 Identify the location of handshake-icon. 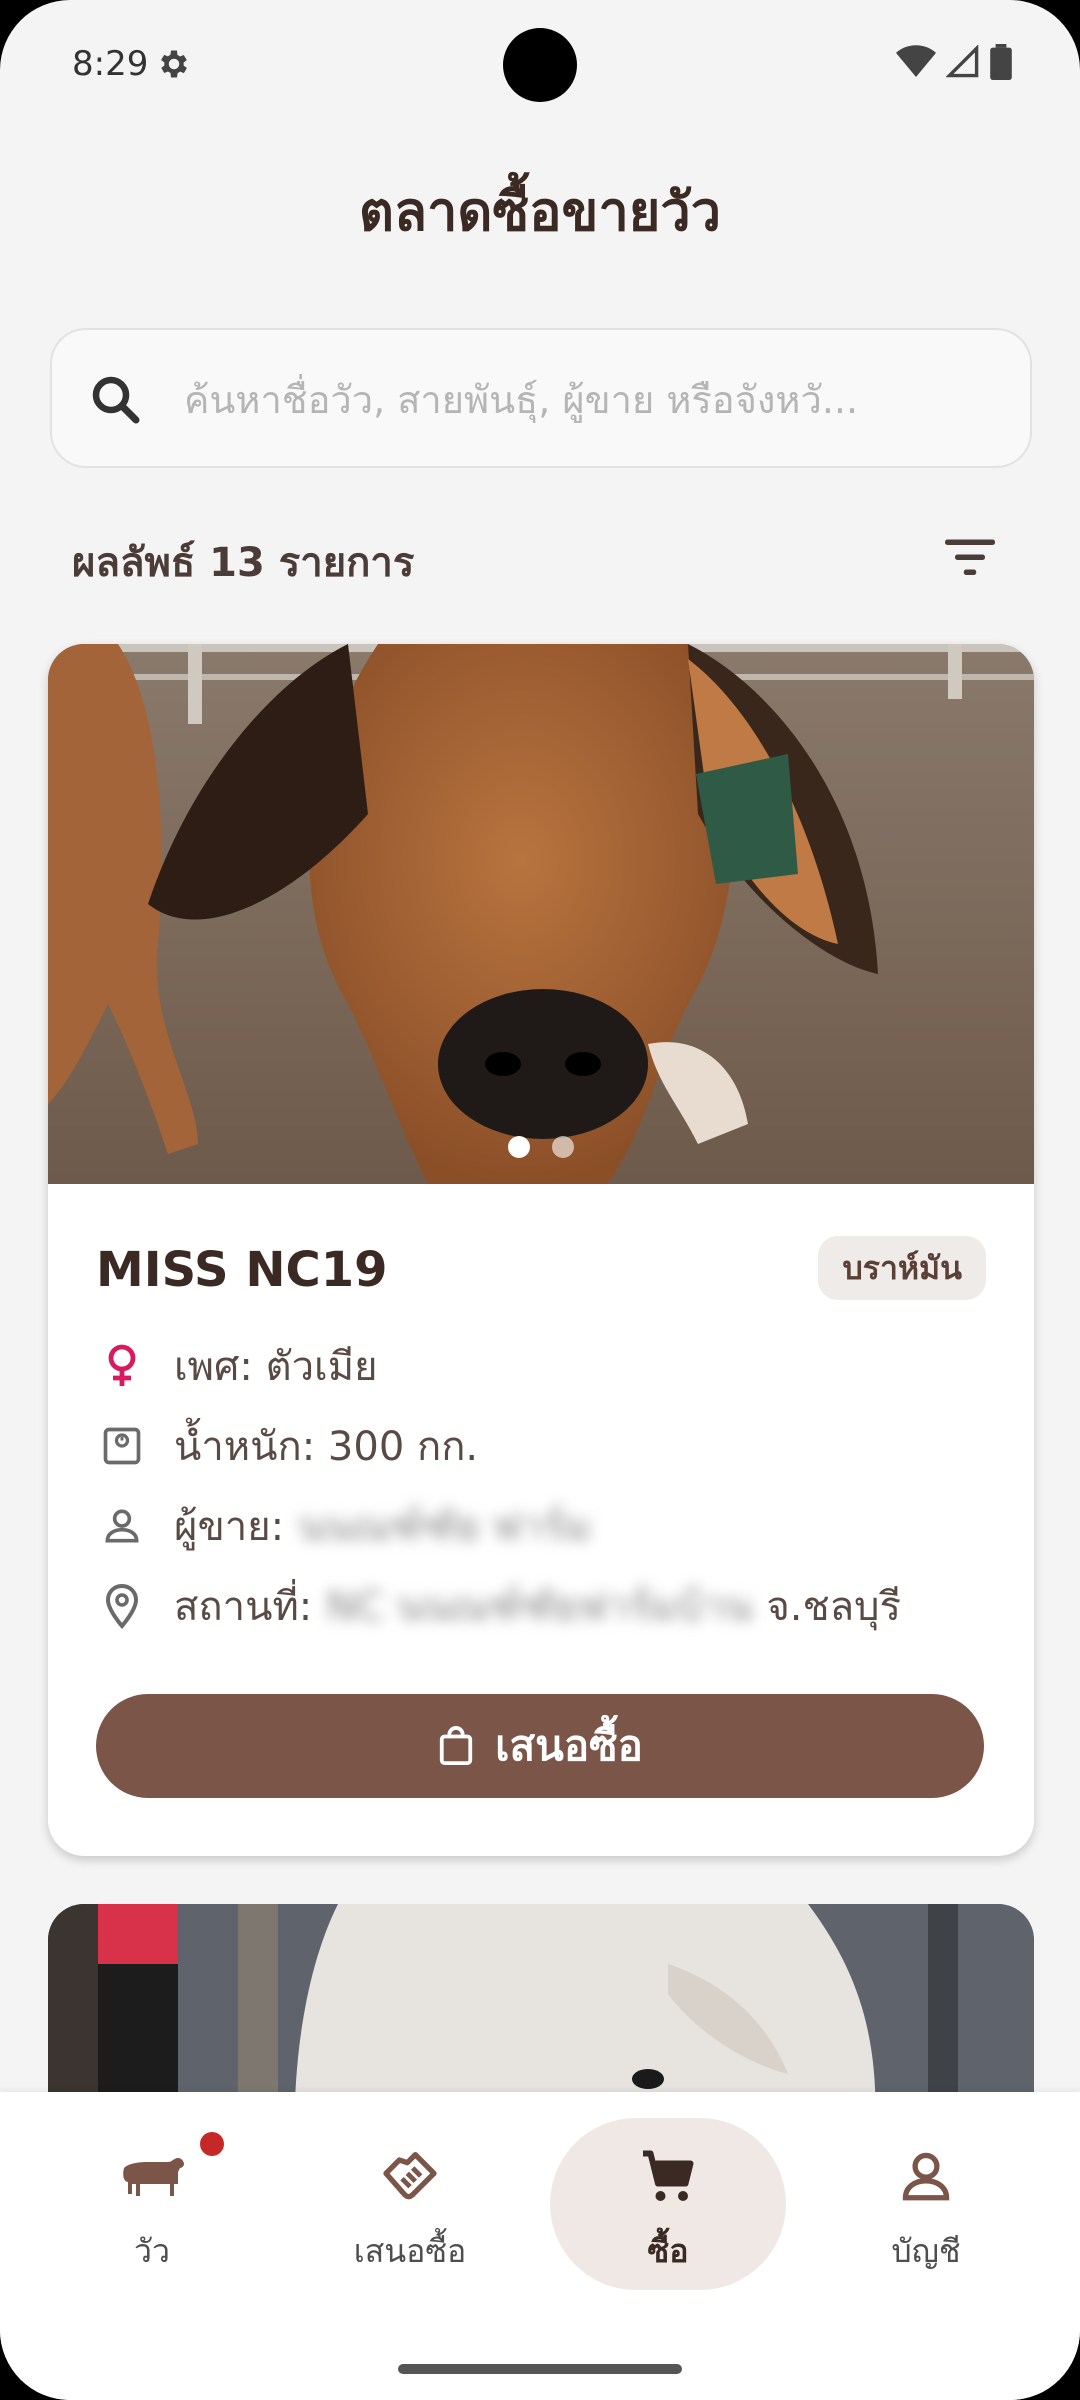
(410, 2176).